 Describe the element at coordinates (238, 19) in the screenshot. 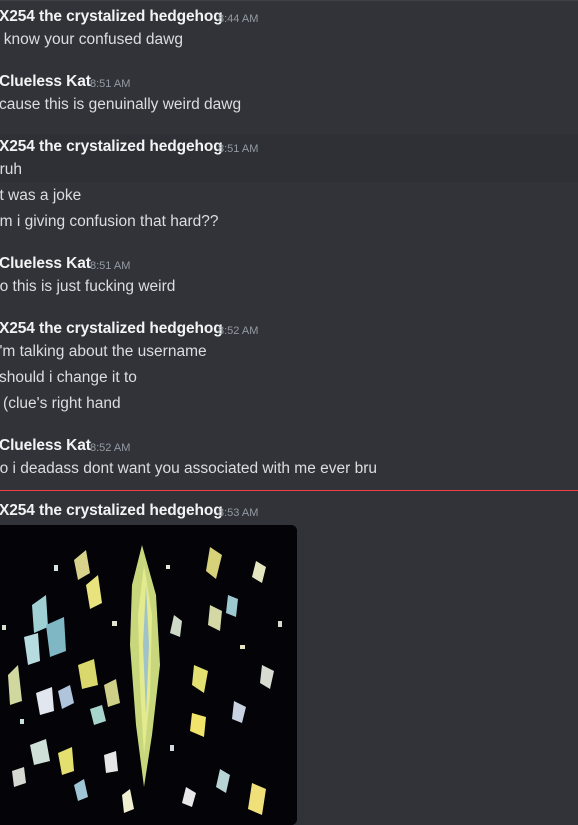

I see `message-timestamp: 8:44 AM` at that location.